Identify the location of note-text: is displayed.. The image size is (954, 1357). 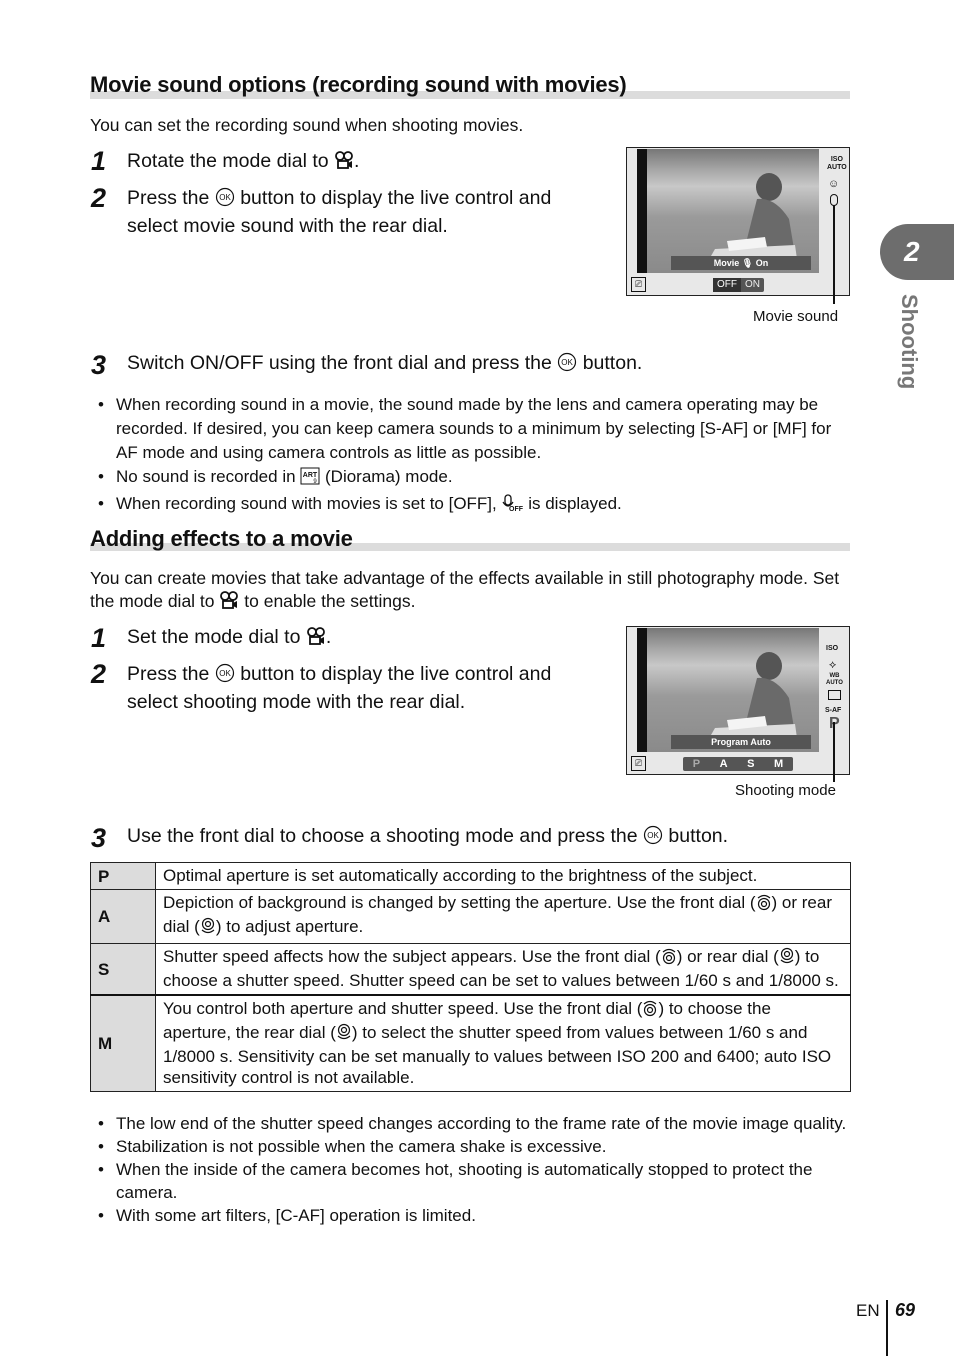
(572, 503).